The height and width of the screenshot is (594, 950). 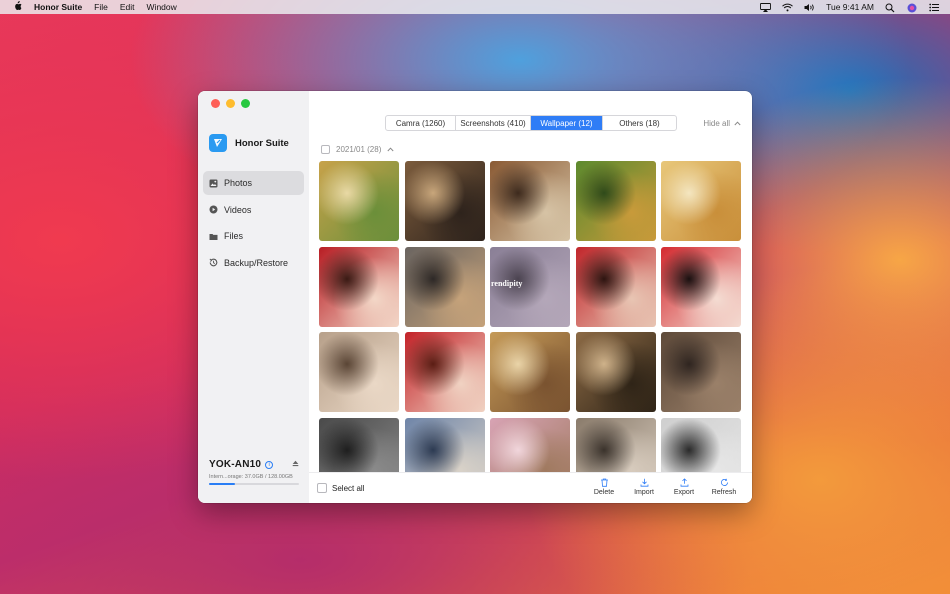 I want to click on wifi-icon, so click(x=787, y=7).